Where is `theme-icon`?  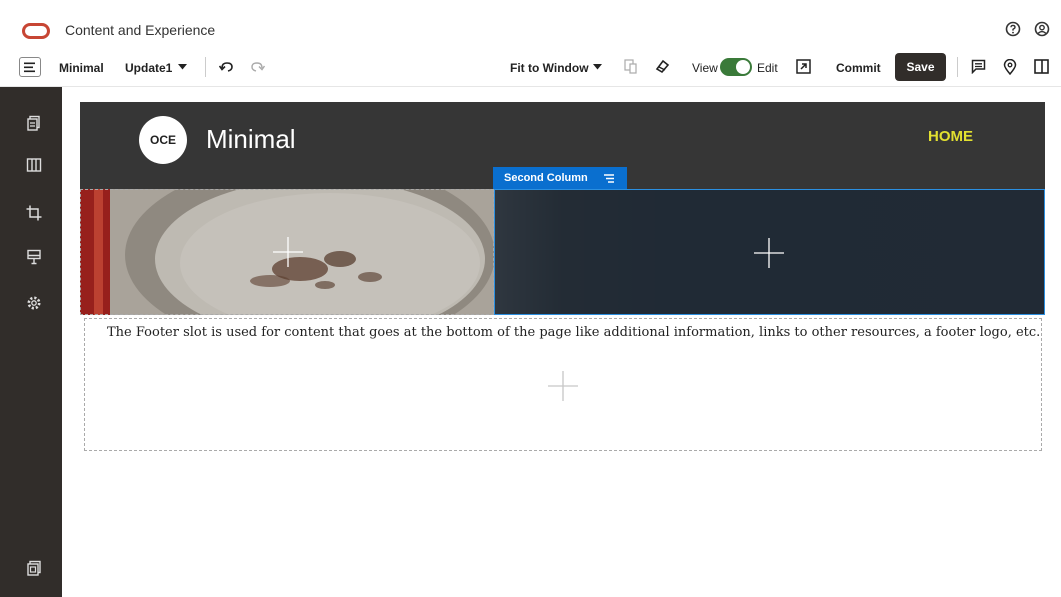
theme-icon is located at coordinates (34, 257).